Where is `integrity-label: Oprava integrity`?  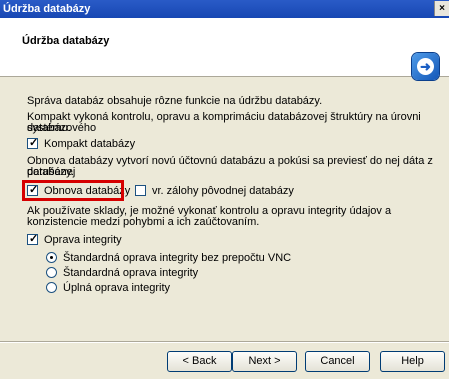 integrity-label: Oprava integrity is located at coordinates (83, 240).